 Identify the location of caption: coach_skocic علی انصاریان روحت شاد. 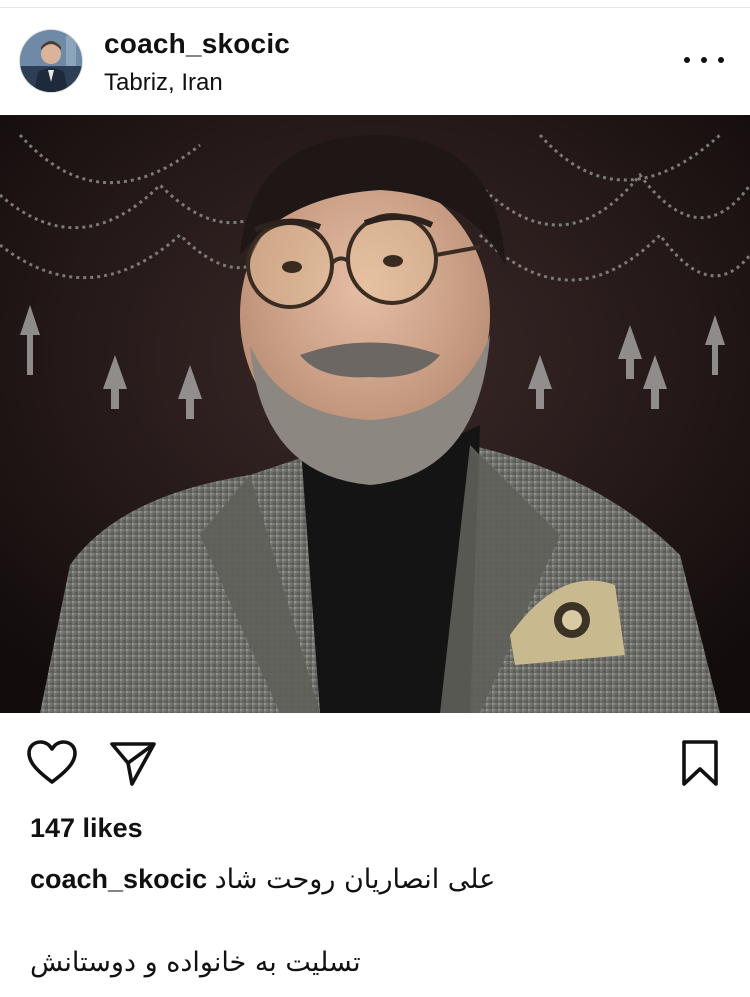
(375, 879).